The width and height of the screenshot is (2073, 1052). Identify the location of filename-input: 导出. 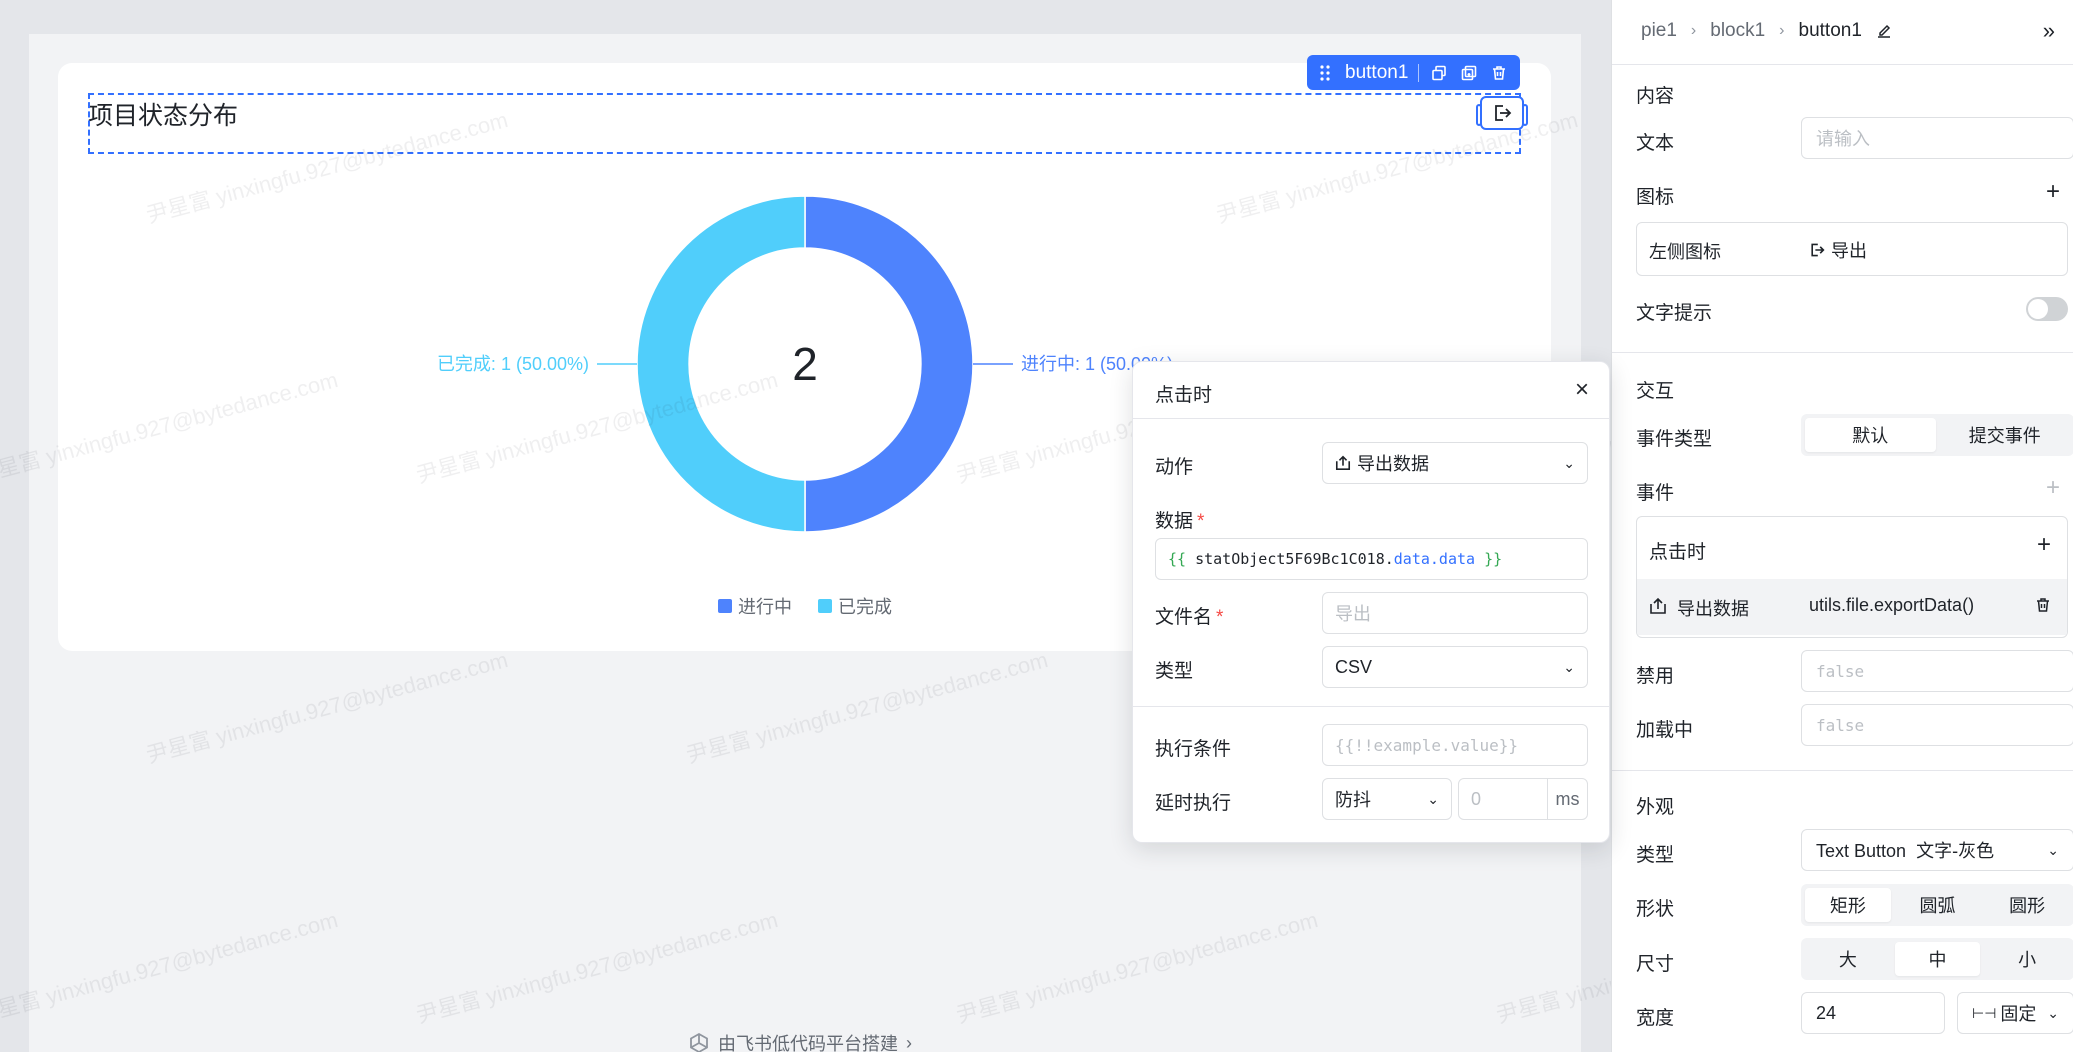
(1455, 613).